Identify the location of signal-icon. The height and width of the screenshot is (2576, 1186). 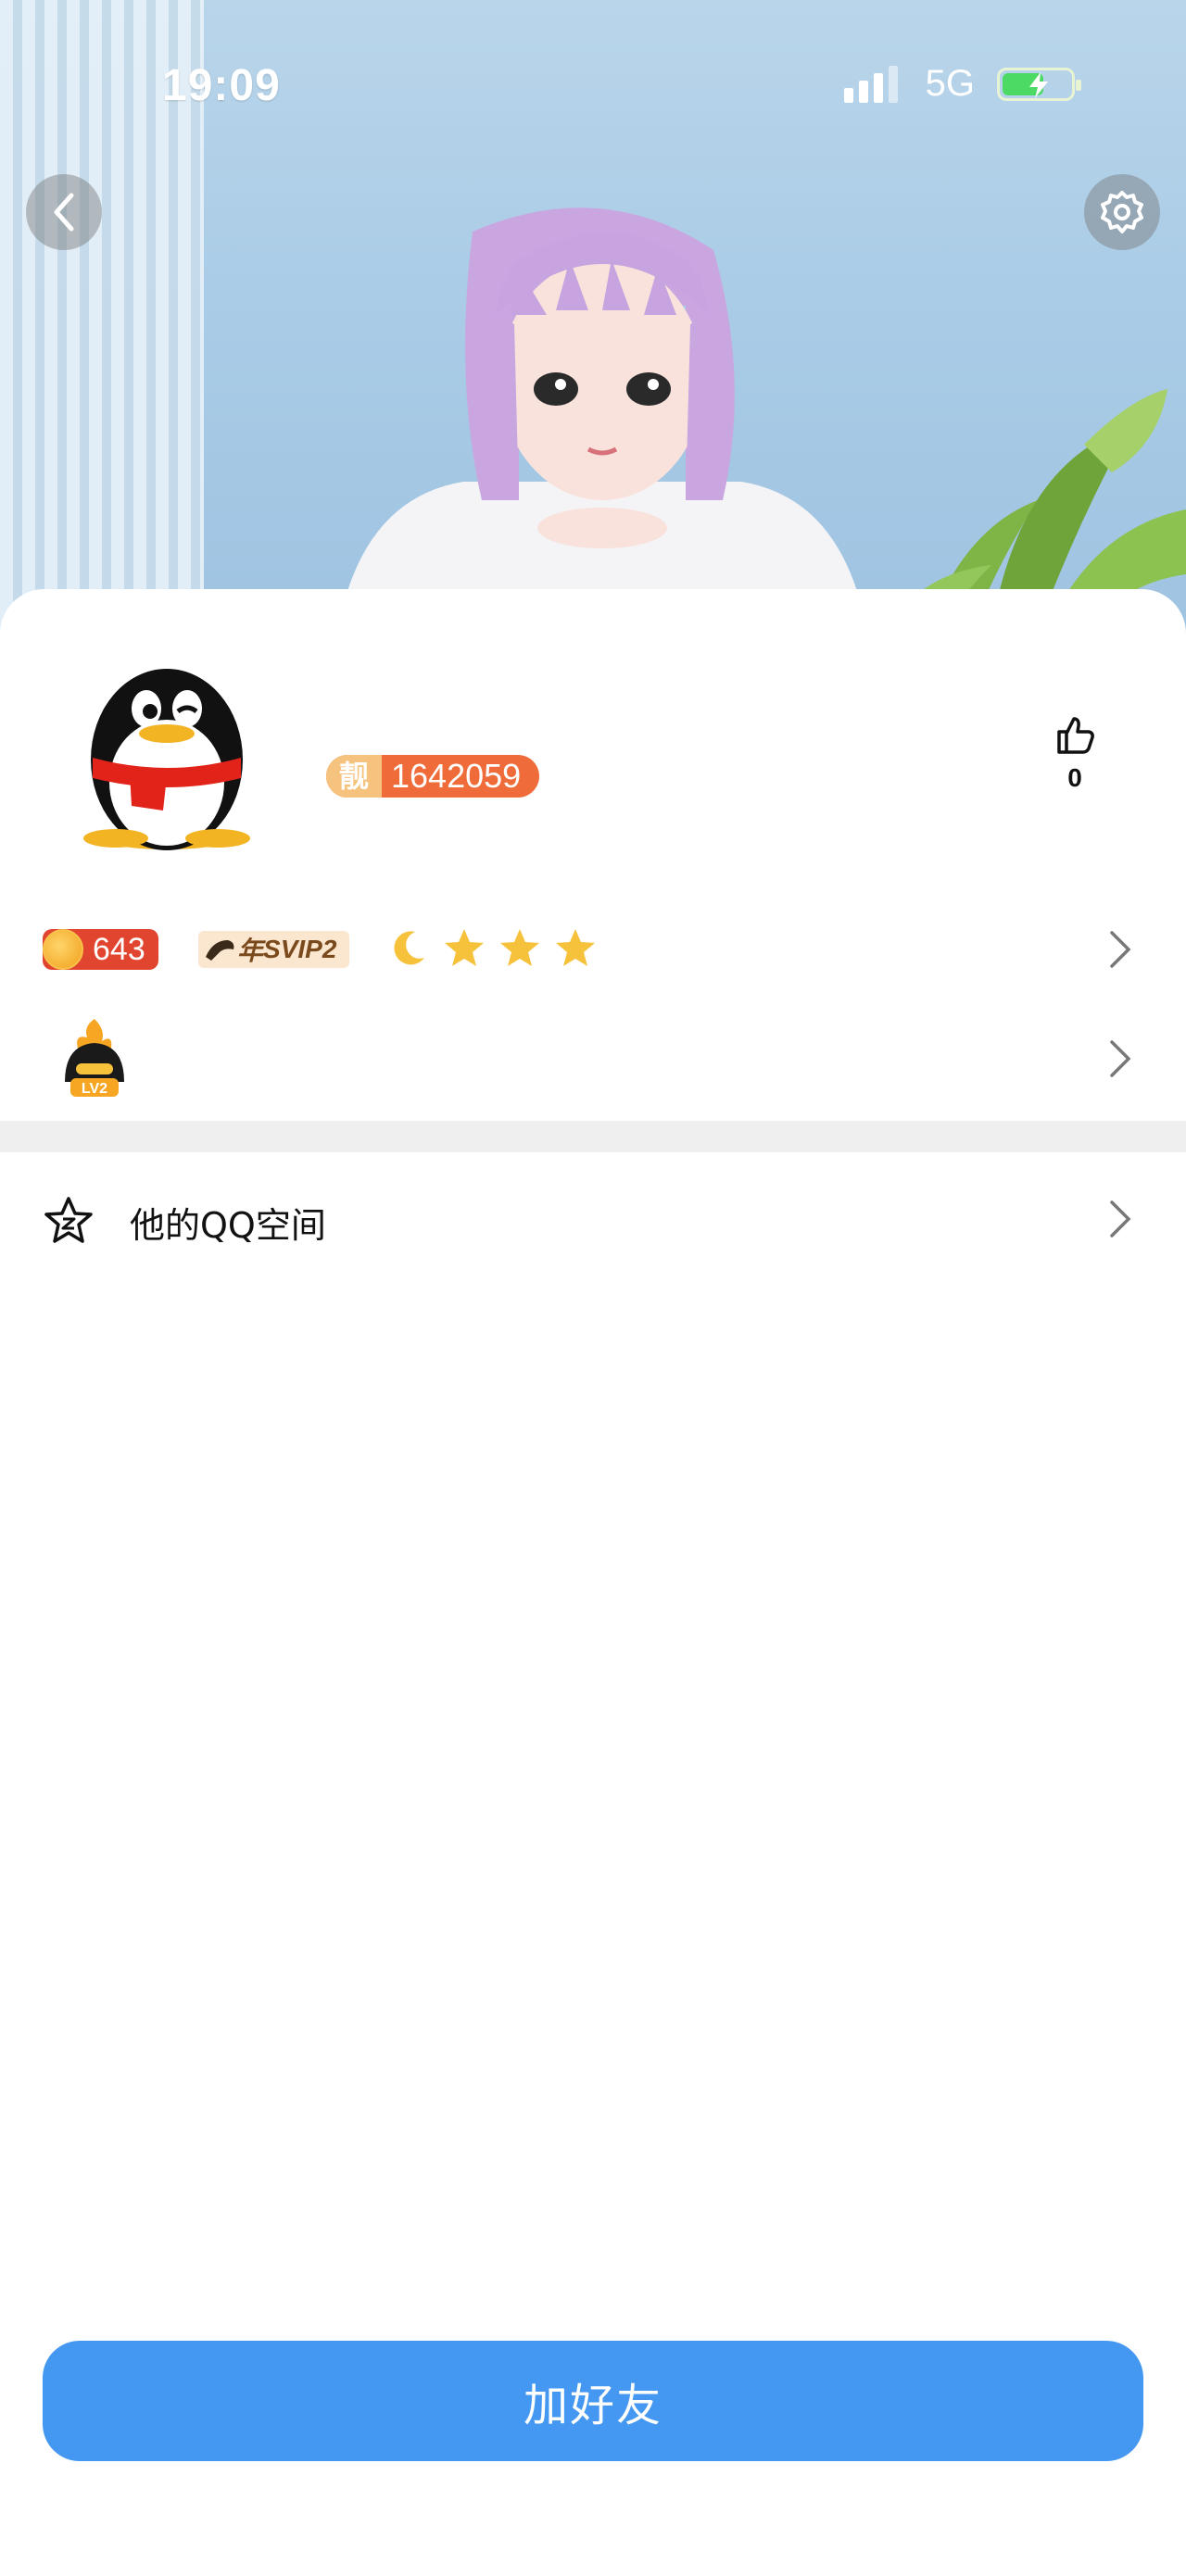
(873, 84).